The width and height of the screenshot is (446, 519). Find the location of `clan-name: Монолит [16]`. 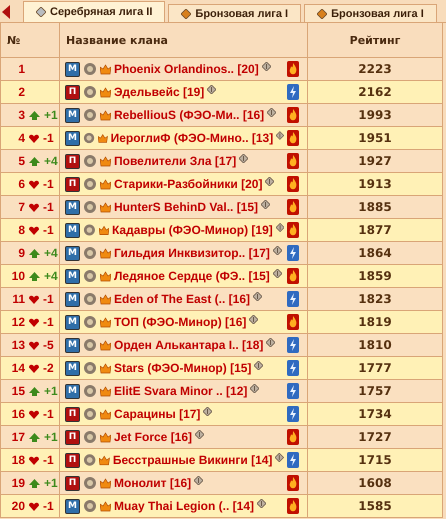

clan-name: Монолит [16] is located at coordinates (153, 483).